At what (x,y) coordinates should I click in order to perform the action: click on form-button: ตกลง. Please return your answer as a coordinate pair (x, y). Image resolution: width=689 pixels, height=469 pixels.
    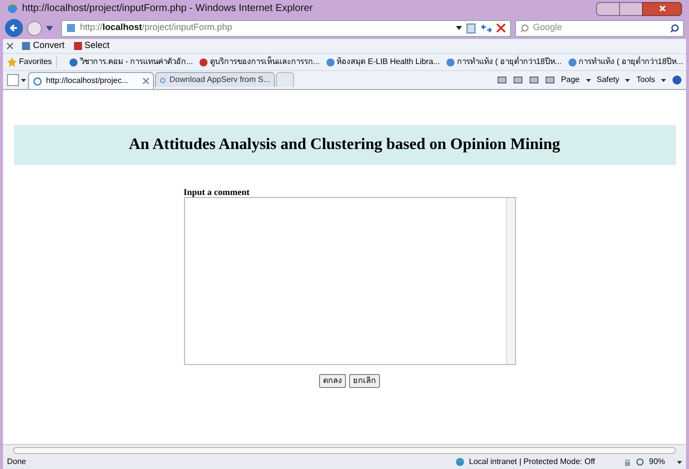
    Looking at the image, I should click on (332, 381).